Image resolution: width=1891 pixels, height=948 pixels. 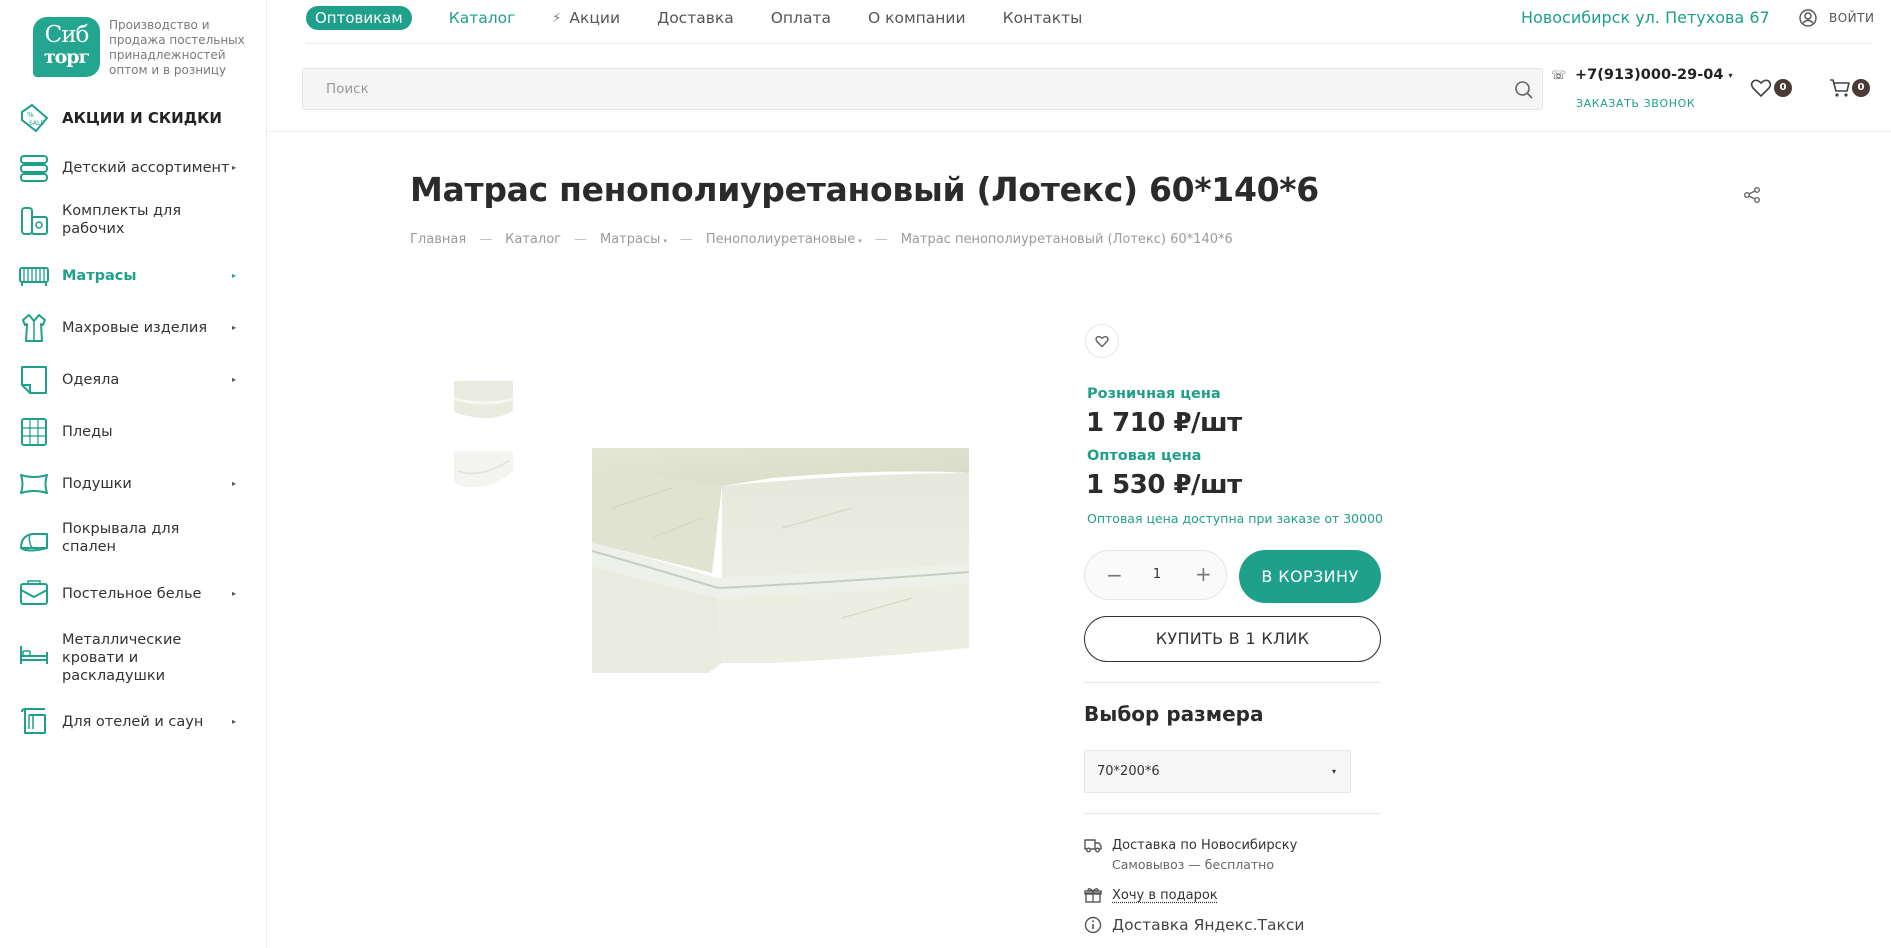 What do you see at coordinates (1861, 88) in the screenshot?
I see `cart-count-badge: 0` at bounding box center [1861, 88].